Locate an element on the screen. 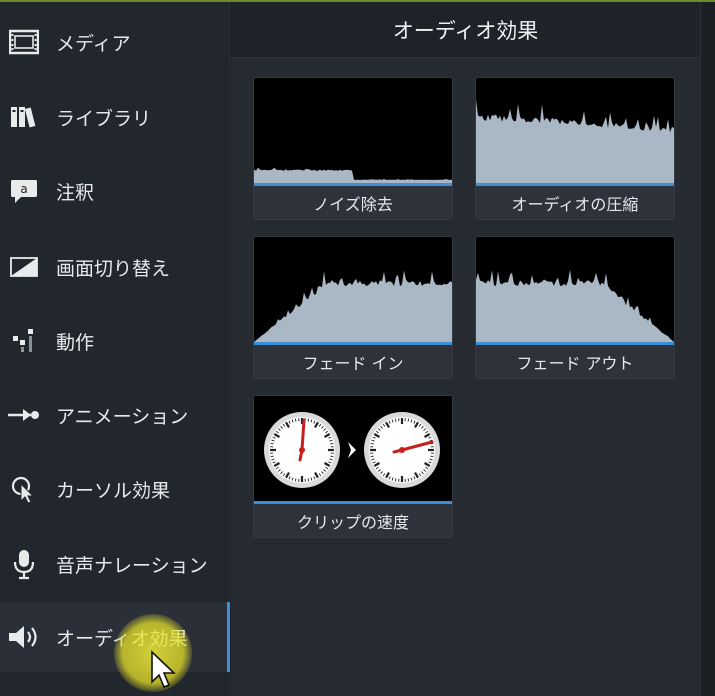 Image resolution: width=715 pixels, height=696 pixels. sidebar-item-audio-effects: オーディオ効果 is located at coordinates (115, 637).